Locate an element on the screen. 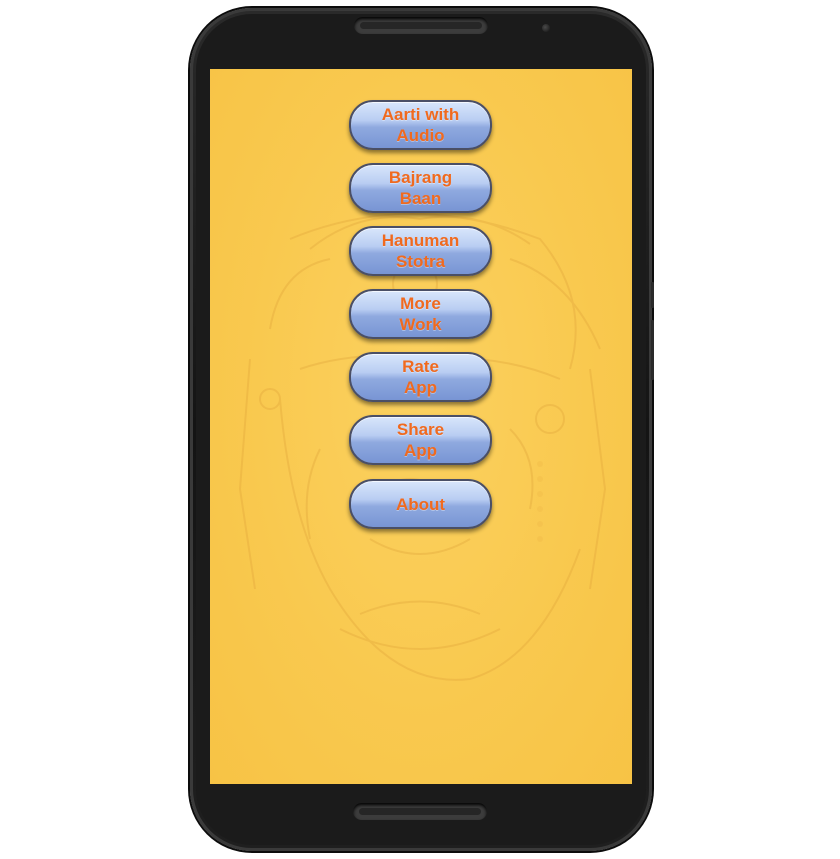 Image resolution: width=840 pixels, height=859 pixels. more-work-label: More Work is located at coordinates (420, 314).